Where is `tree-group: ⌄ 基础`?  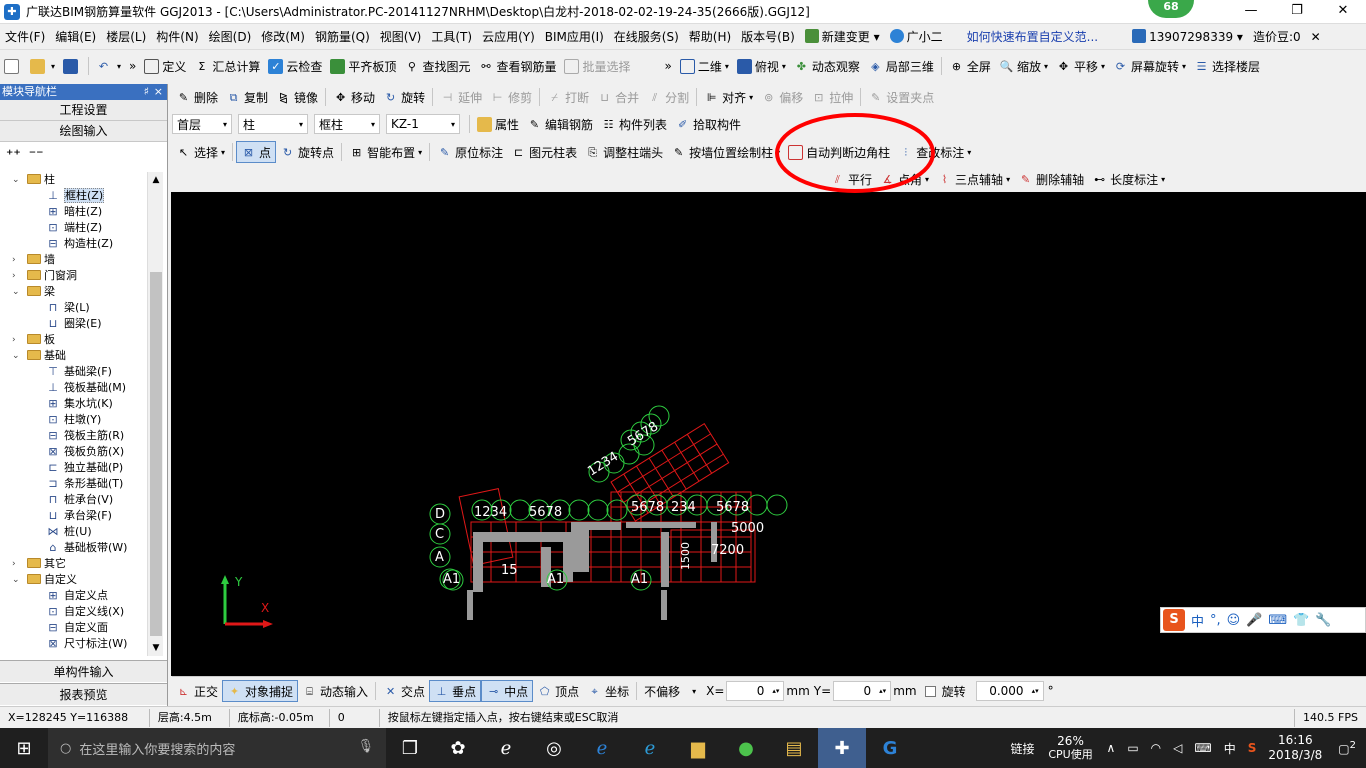 tree-group: ⌄ 基础 is located at coordinates (74, 356).